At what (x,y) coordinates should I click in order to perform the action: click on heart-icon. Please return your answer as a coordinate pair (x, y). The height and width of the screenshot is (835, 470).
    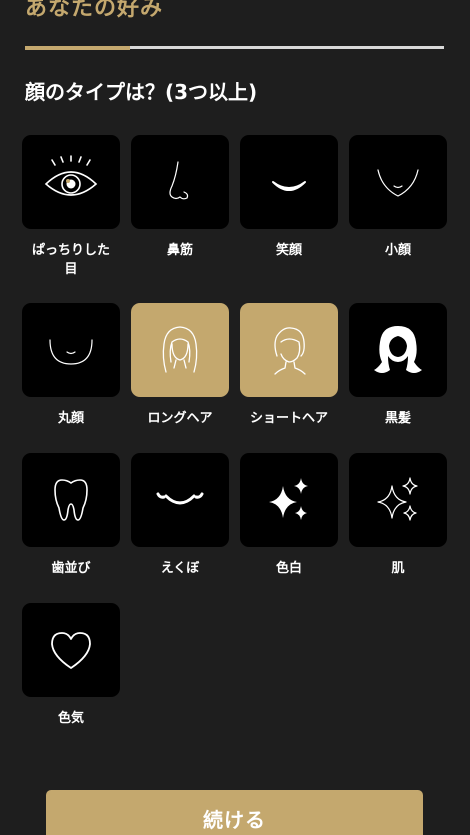
    Looking at the image, I should click on (71, 650).